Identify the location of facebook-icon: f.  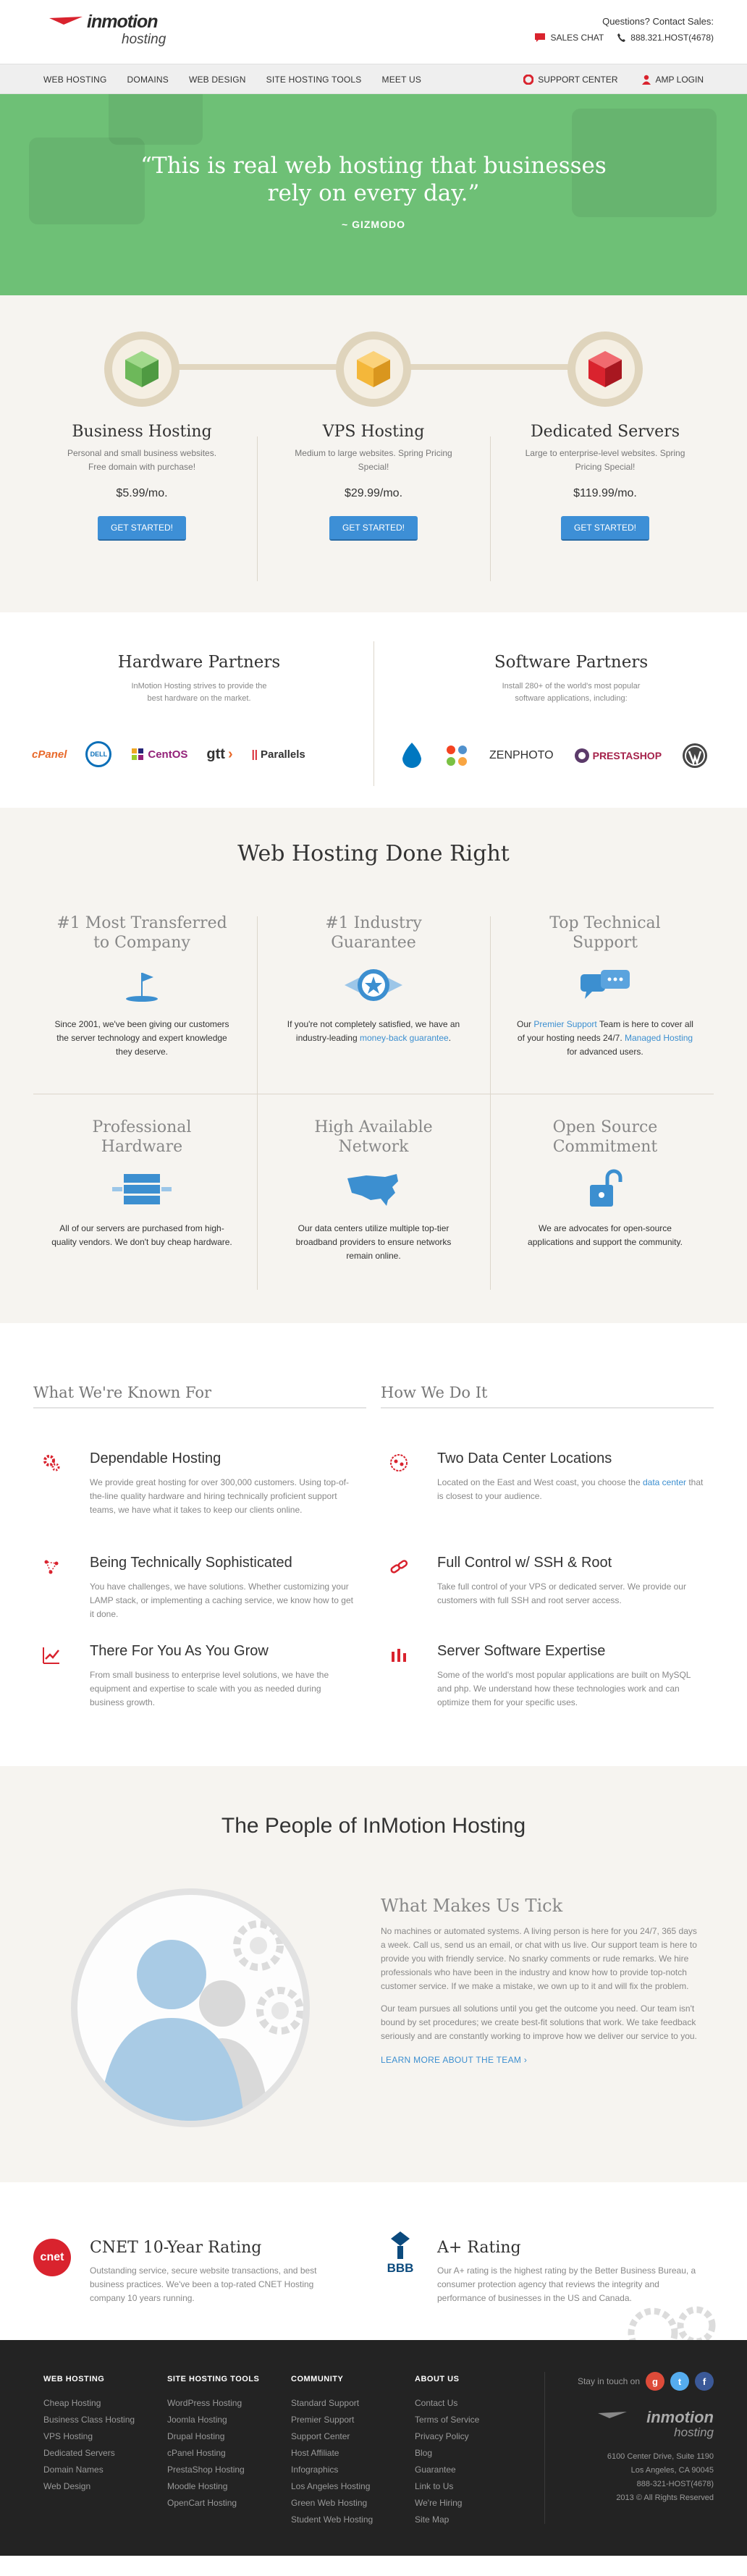
(704, 2381).